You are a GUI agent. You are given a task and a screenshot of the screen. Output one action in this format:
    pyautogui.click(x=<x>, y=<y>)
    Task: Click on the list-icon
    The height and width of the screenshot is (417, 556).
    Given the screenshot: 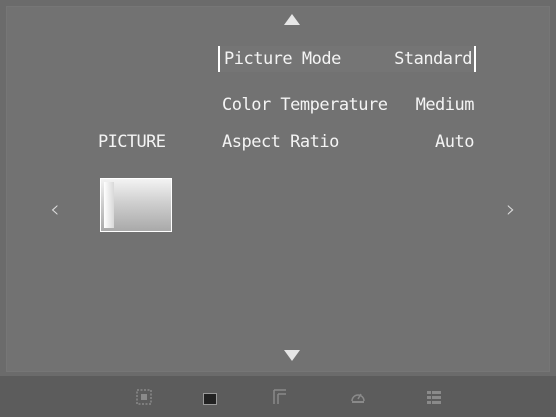 What is the action you would take?
    pyautogui.click(x=434, y=397)
    